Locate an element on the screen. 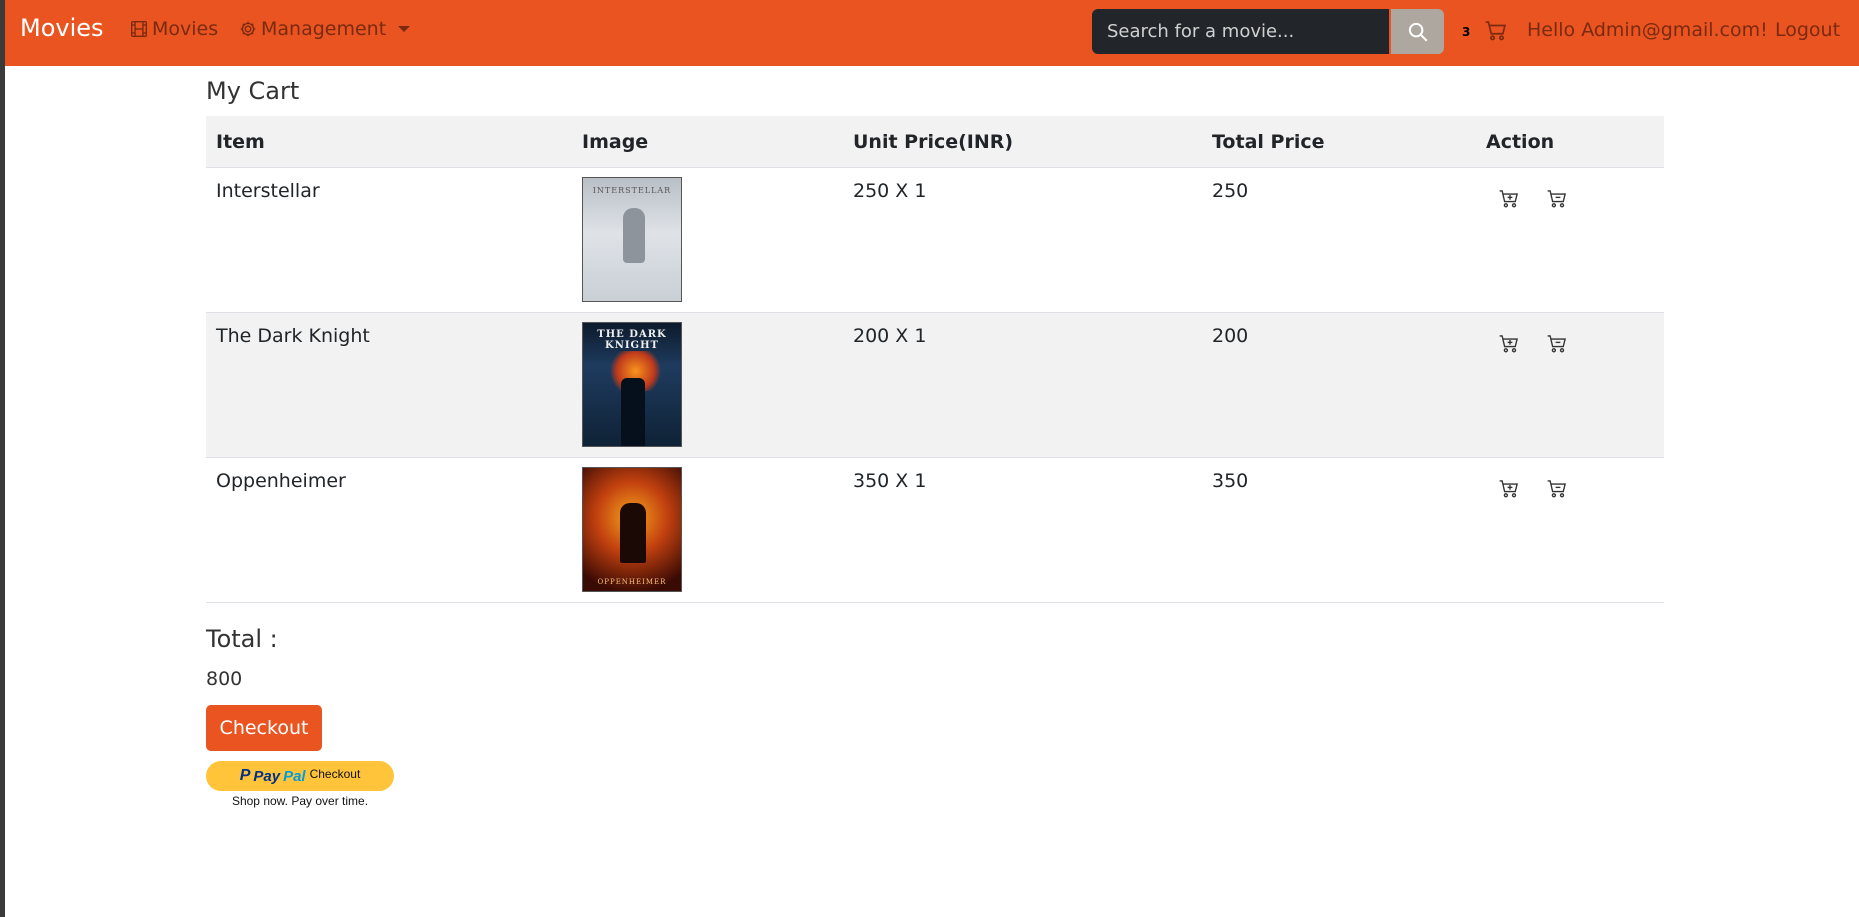 This screenshot has height=917, width=1859. film-icon is located at coordinates (139, 29).